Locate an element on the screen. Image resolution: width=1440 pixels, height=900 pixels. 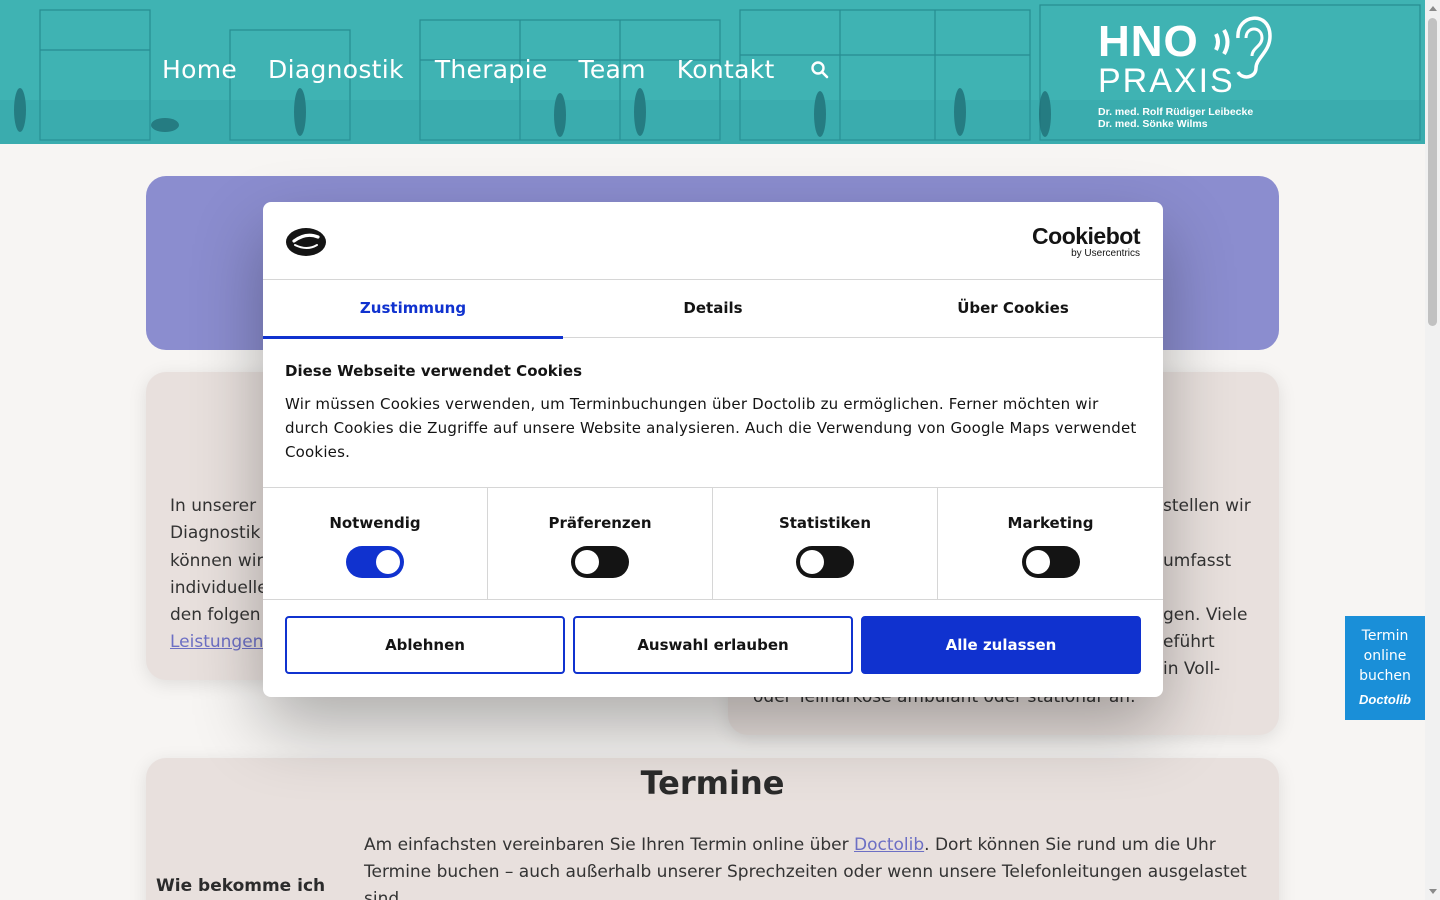
category-label: Marketing is located at coordinates (1050, 523).